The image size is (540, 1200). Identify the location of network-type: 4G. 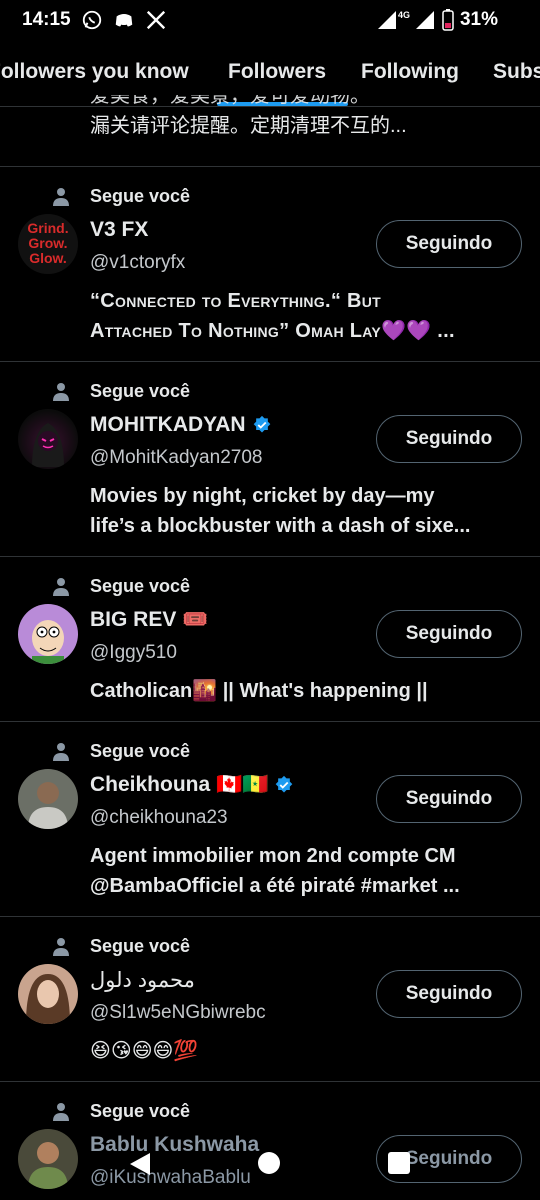
(403, 15).